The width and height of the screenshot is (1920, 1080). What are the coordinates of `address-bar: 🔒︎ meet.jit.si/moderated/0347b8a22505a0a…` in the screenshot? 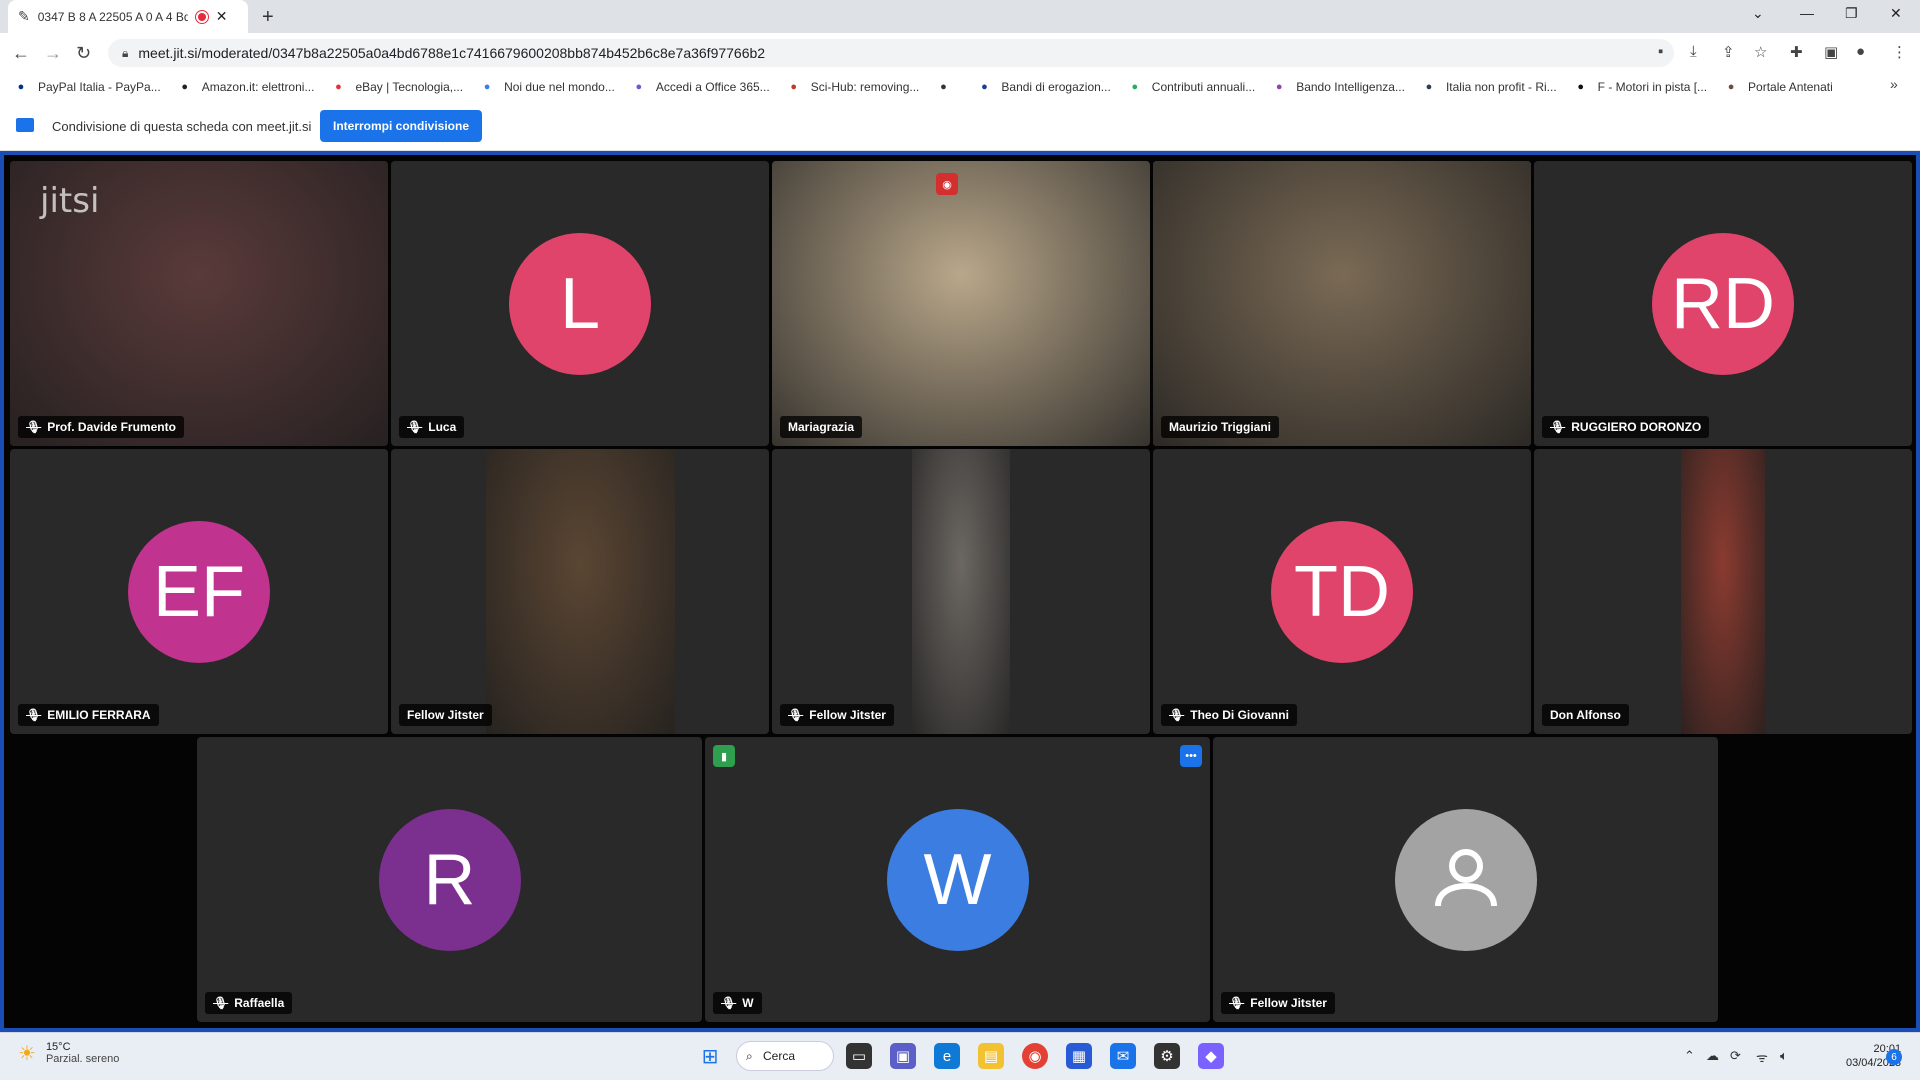 It's located at (891, 53).